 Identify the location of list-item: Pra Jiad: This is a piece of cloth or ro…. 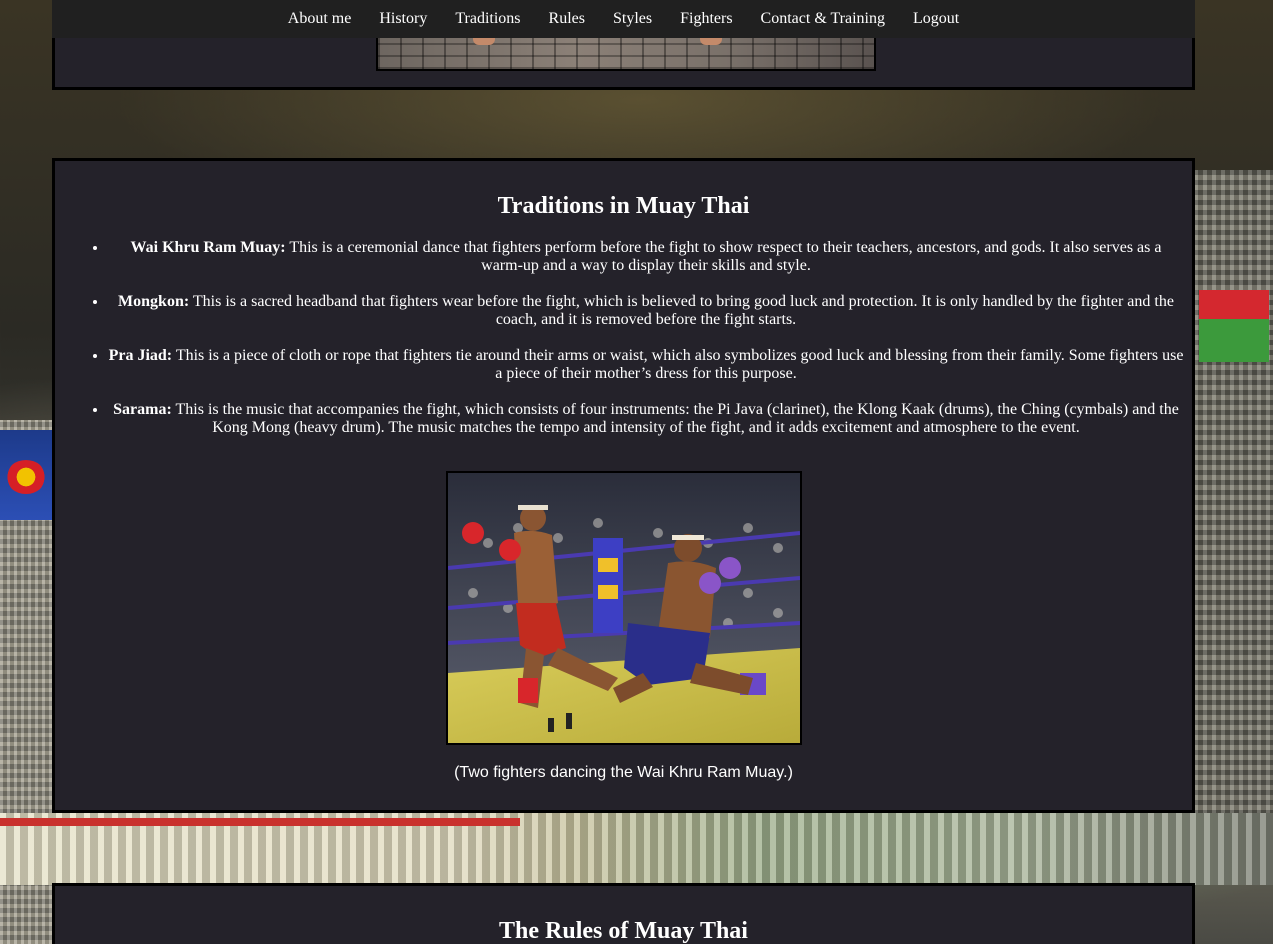
(646, 365).